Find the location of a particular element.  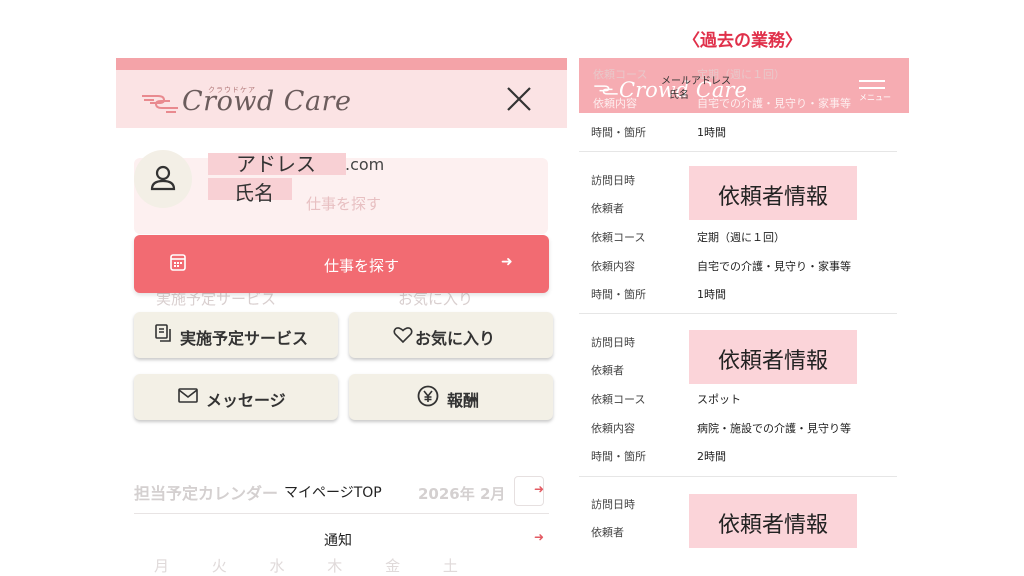

course-value: スポット is located at coordinates (719, 399).